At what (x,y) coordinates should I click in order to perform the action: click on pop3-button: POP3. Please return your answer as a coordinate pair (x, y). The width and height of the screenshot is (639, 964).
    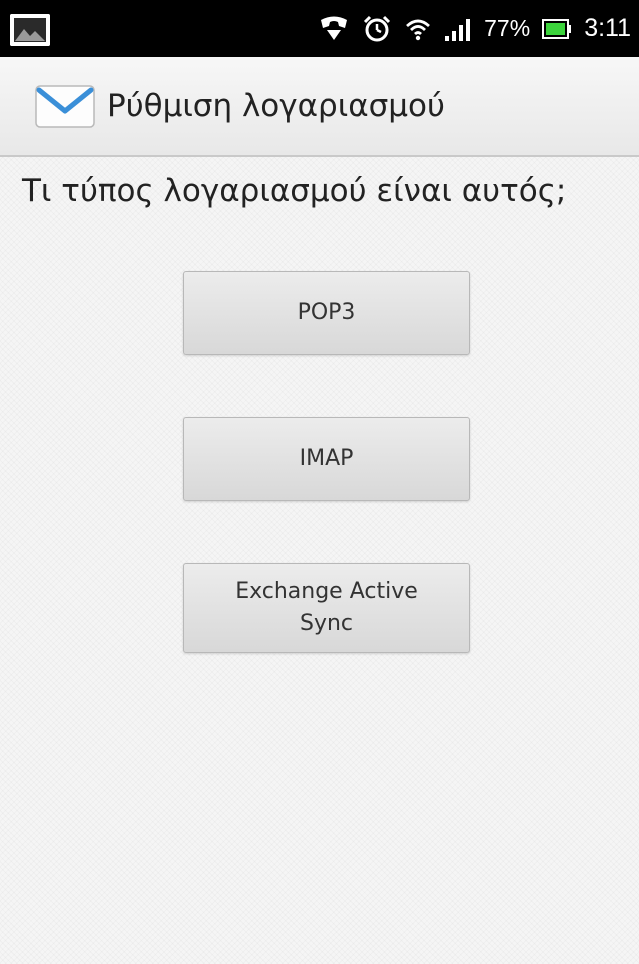
    Looking at the image, I should click on (326, 313).